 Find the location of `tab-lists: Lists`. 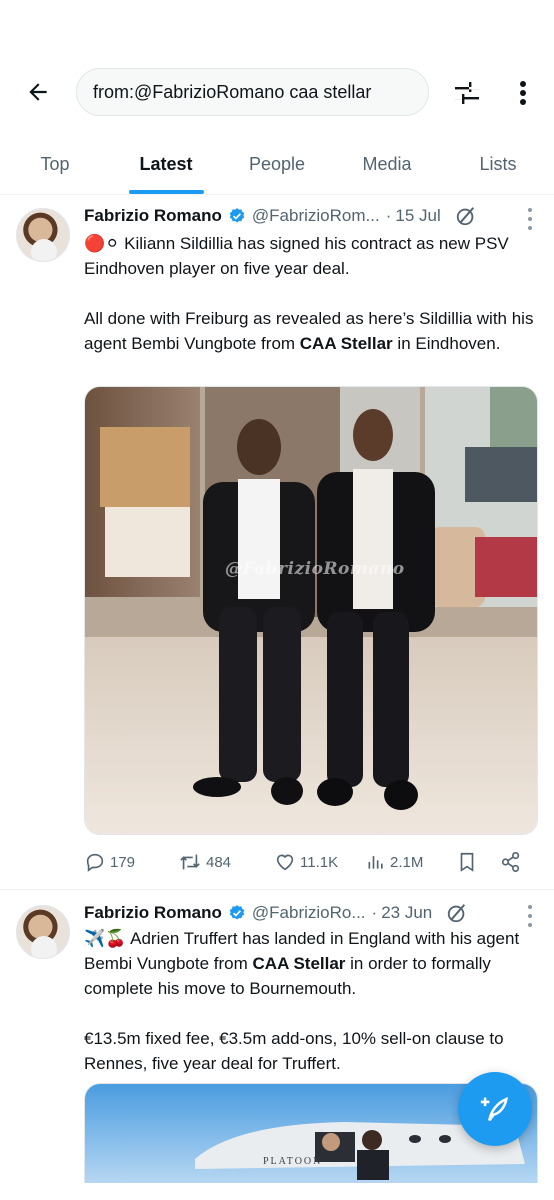

tab-lists: Lists is located at coordinates (498, 167).